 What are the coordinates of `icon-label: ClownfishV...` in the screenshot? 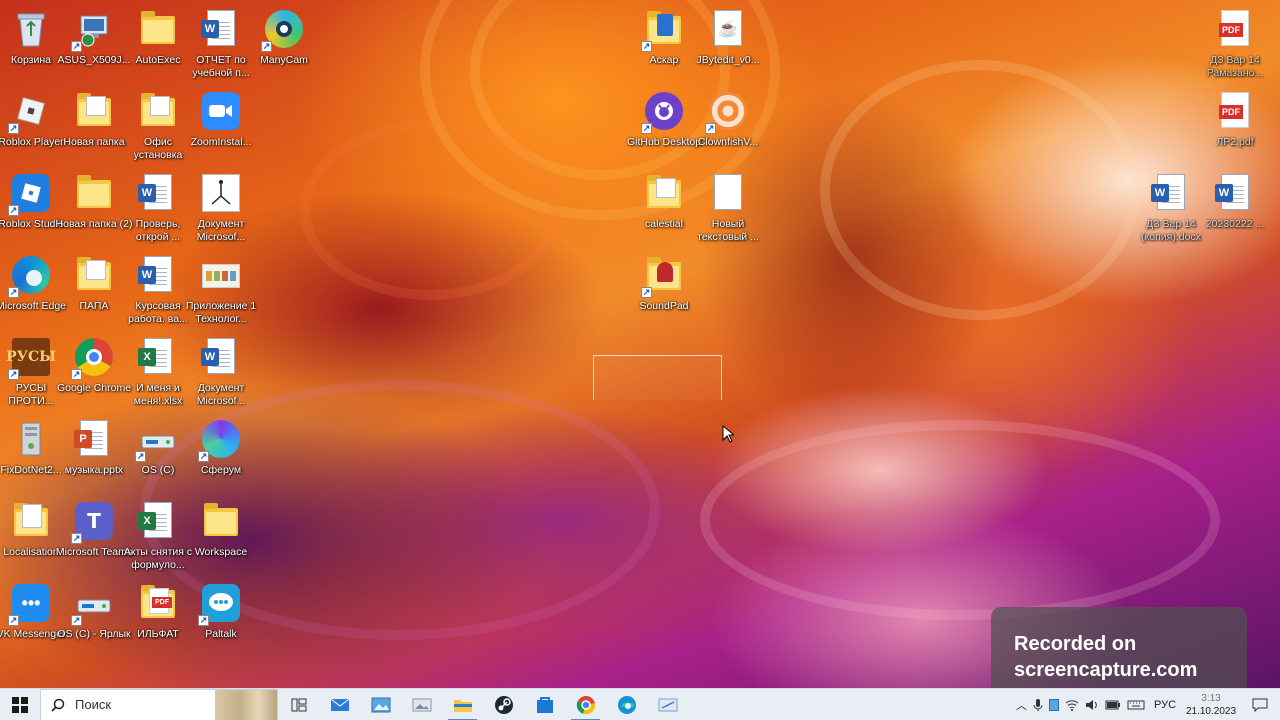 It's located at (728, 142).